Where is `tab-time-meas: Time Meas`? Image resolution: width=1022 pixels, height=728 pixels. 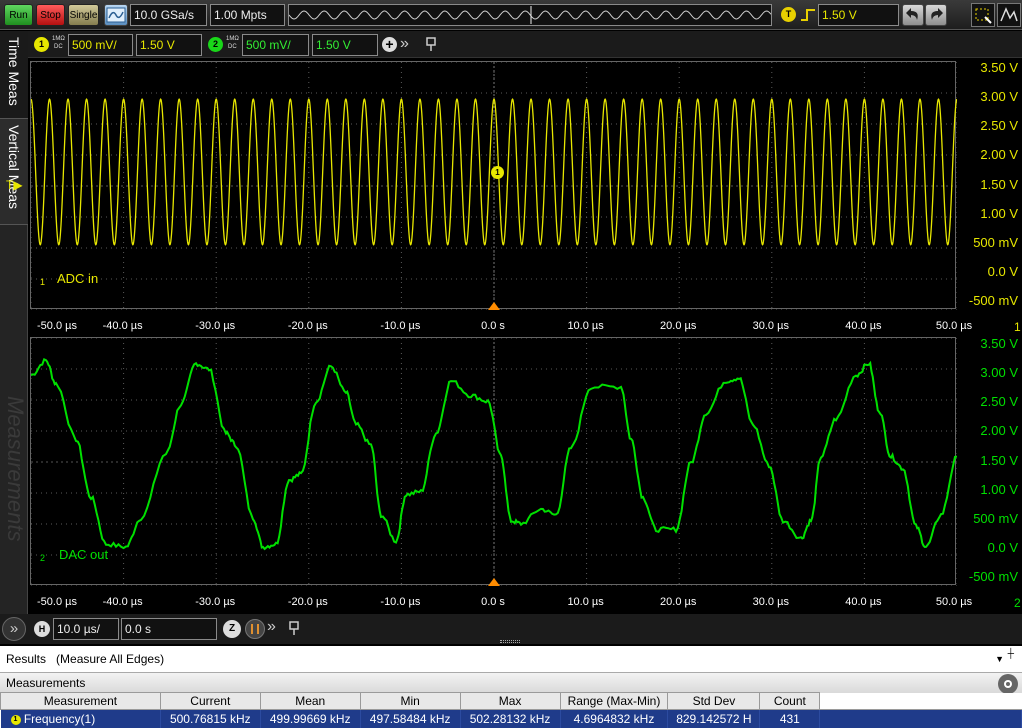 tab-time-meas: Time Meas is located at coordinates (14, 75).